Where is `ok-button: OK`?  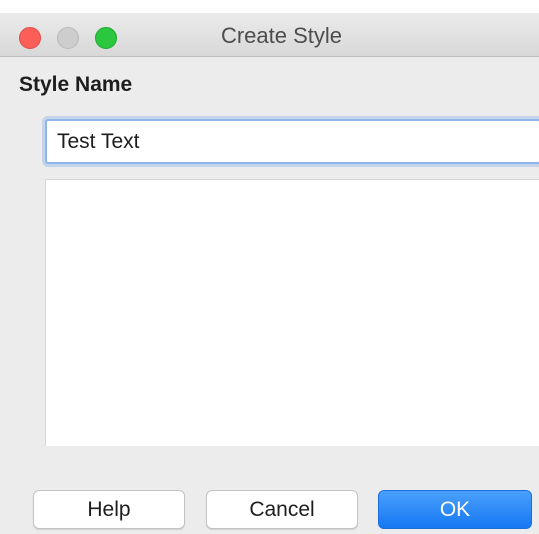
ok-button: OK is located at coordinates (455, 509).